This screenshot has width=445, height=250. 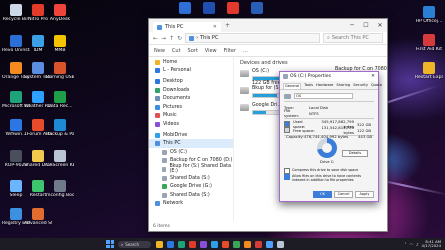 I want to click on close-dialog-button: ✕, so click(x=373, y=76).